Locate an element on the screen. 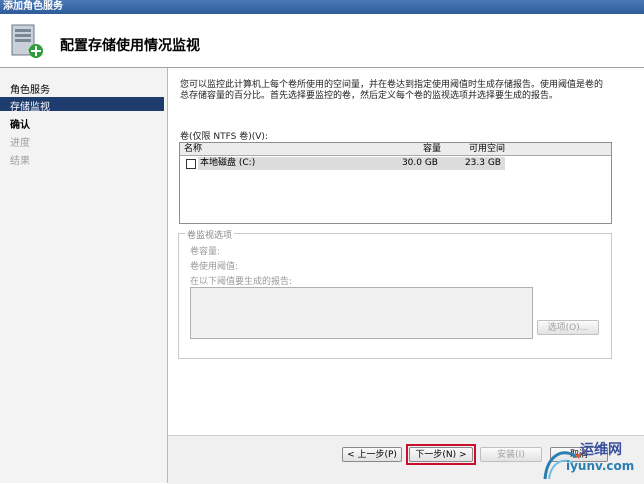 This screenshot has width=644, height=484. reports-list is located at coordinates (361, 313).